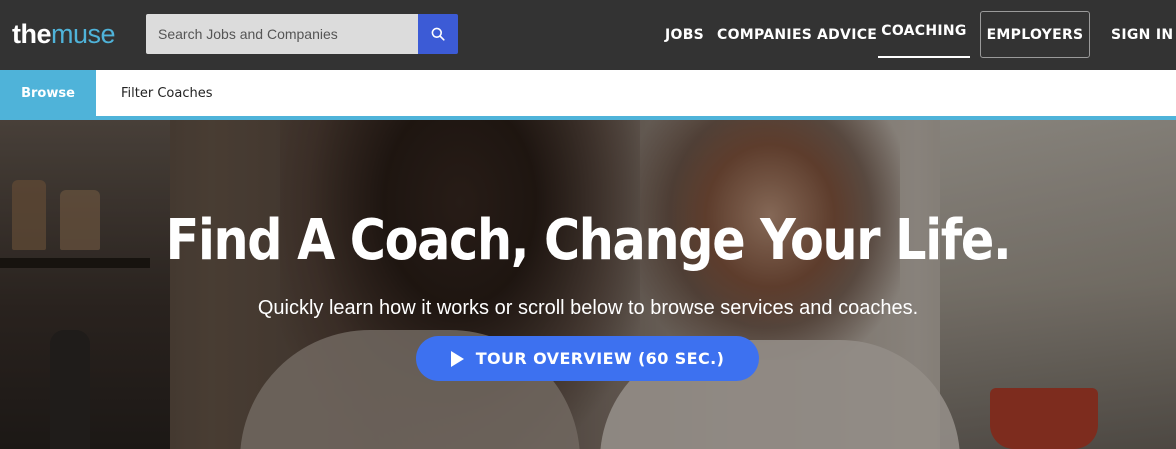 The image size is (1176, 449). I want to click on employers-button: EMPLOYERS, so click(1035, 34).